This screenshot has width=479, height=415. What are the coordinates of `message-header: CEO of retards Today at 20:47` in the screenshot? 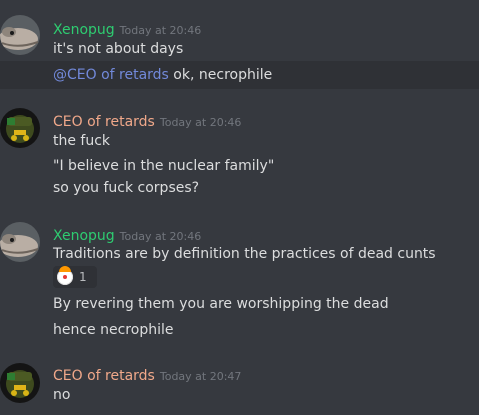 It's located at (147, 374).